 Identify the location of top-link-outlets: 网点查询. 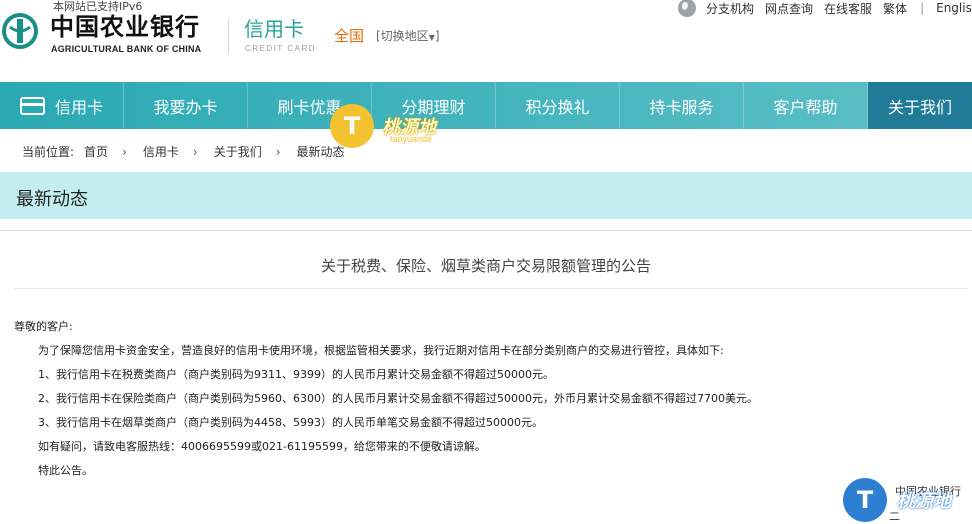
(789, 8).